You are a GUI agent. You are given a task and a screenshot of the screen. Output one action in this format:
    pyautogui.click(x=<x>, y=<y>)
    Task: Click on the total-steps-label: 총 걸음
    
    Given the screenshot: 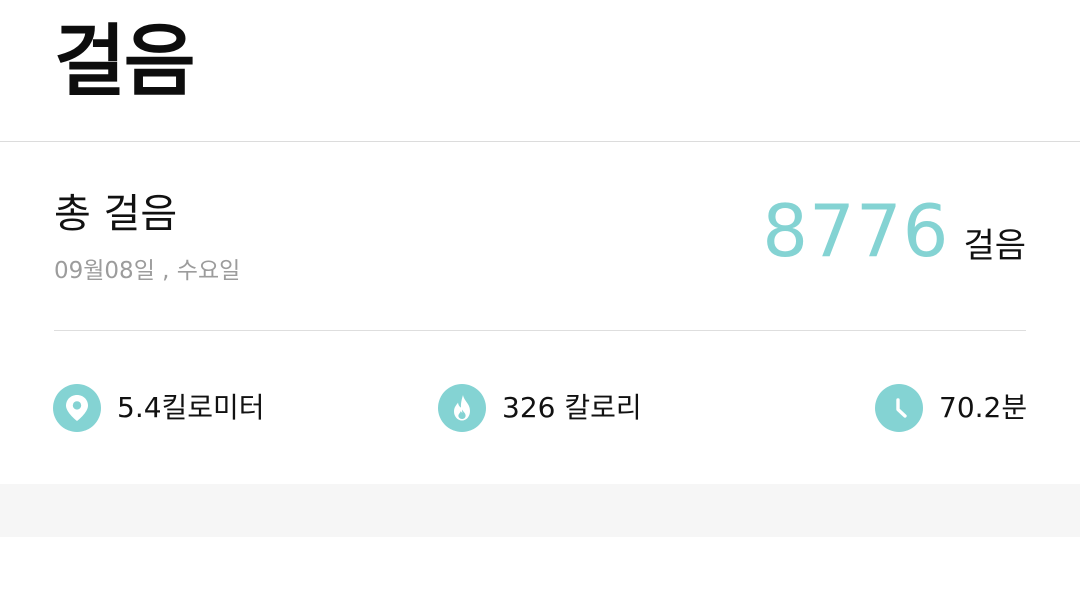 What is the action you would take?
    pyautogui.click(x=116, y=214)
    